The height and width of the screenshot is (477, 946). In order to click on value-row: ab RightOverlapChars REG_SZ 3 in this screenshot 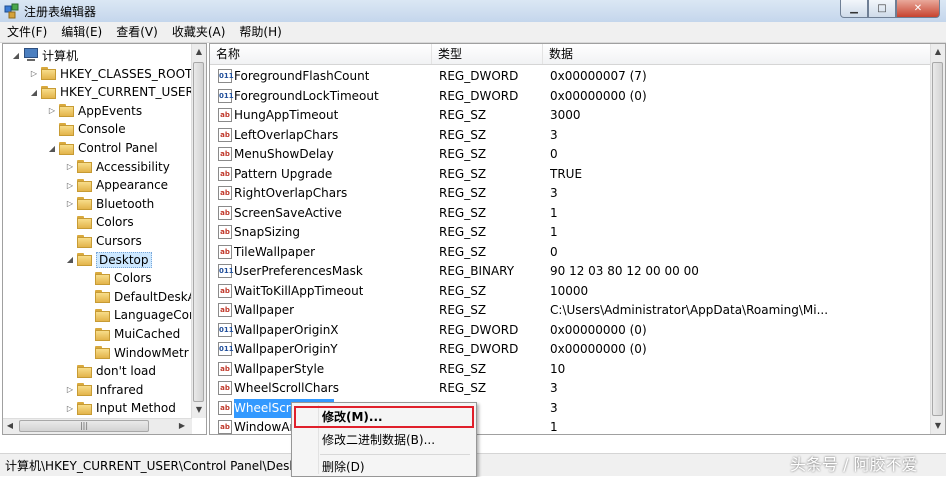, I will do `click(570, 193)`.